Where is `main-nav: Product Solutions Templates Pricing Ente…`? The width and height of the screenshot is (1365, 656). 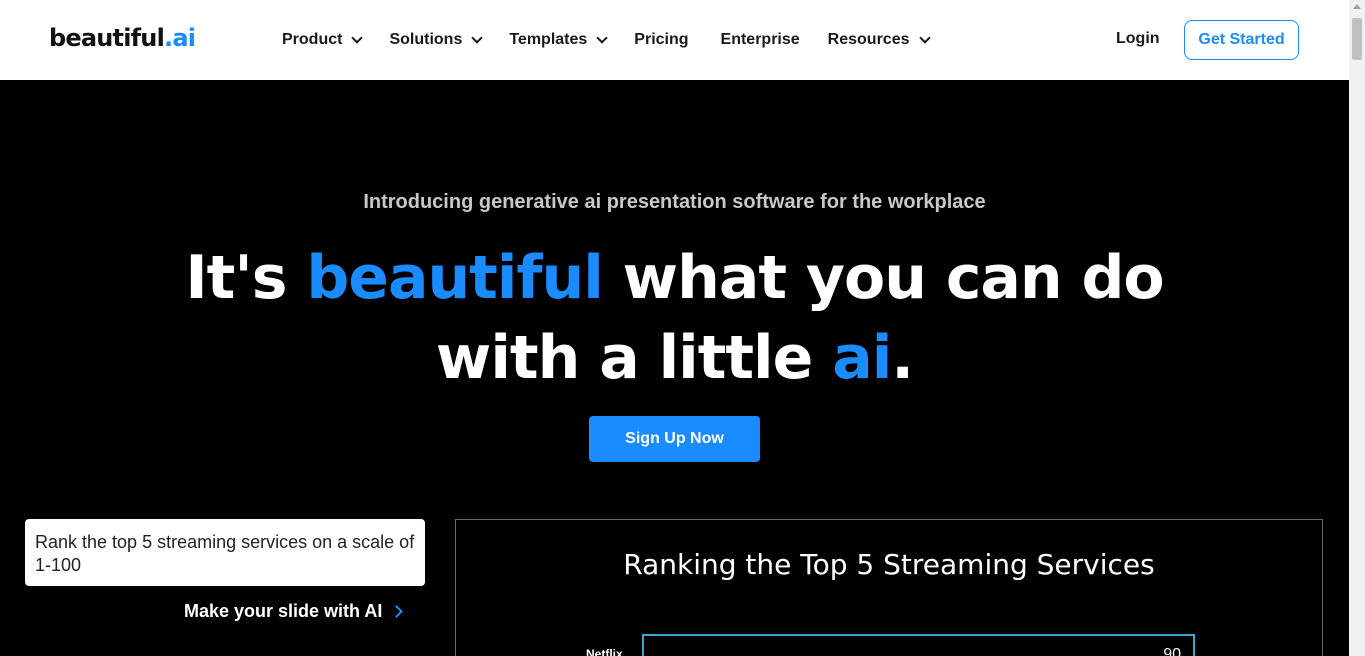
main-nav: Product Solutions Templates Pricing Ente… is located at coordinates (619, 40).